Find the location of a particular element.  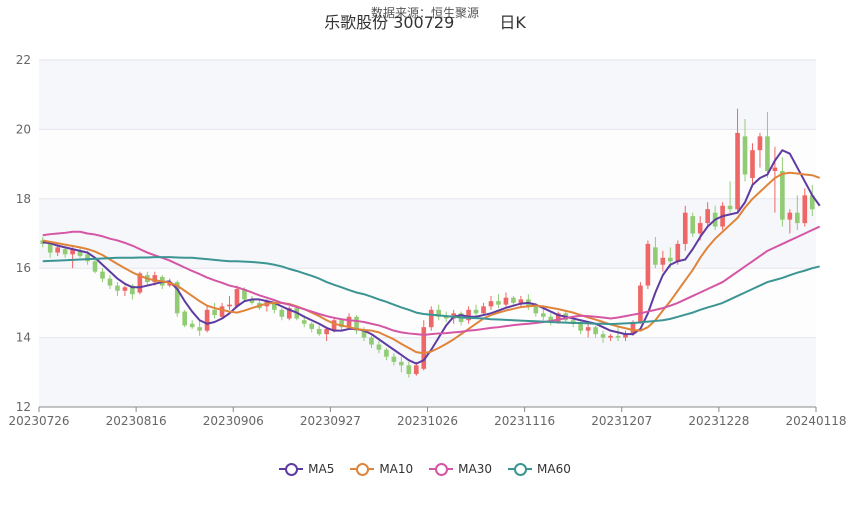

x-tick-label: 20230927 is located at coordinates (330, 421).